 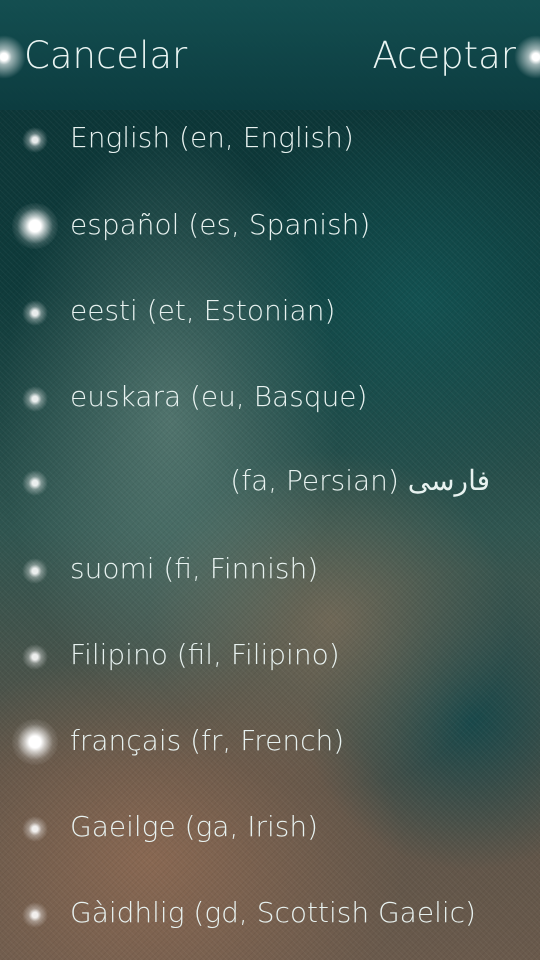 What do you see at coordinates (205, 654) in the screenshot?
I see `language-label: Filipino (fil, Filipino)` at bounding box center [205, 654].